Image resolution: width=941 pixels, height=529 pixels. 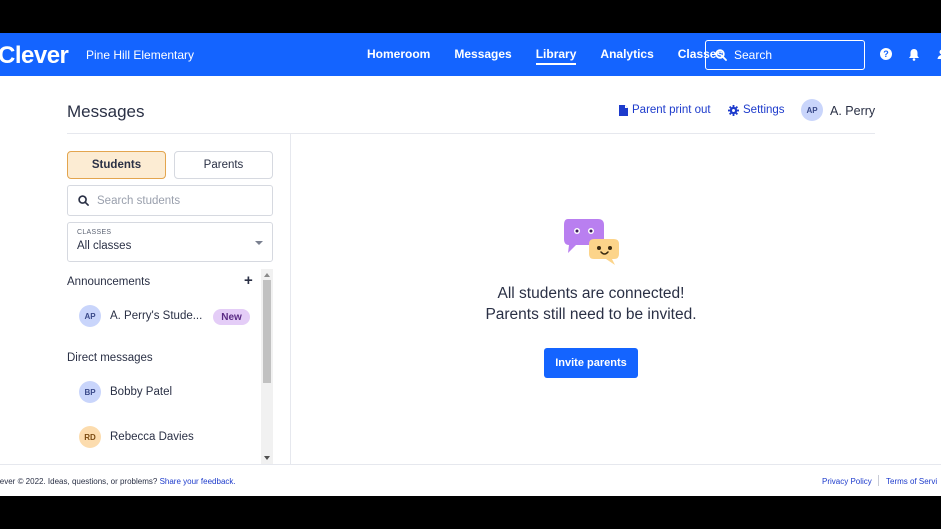 I want to click on terms-of-service-link: Terms of Servi, so click(x=911, y=481).